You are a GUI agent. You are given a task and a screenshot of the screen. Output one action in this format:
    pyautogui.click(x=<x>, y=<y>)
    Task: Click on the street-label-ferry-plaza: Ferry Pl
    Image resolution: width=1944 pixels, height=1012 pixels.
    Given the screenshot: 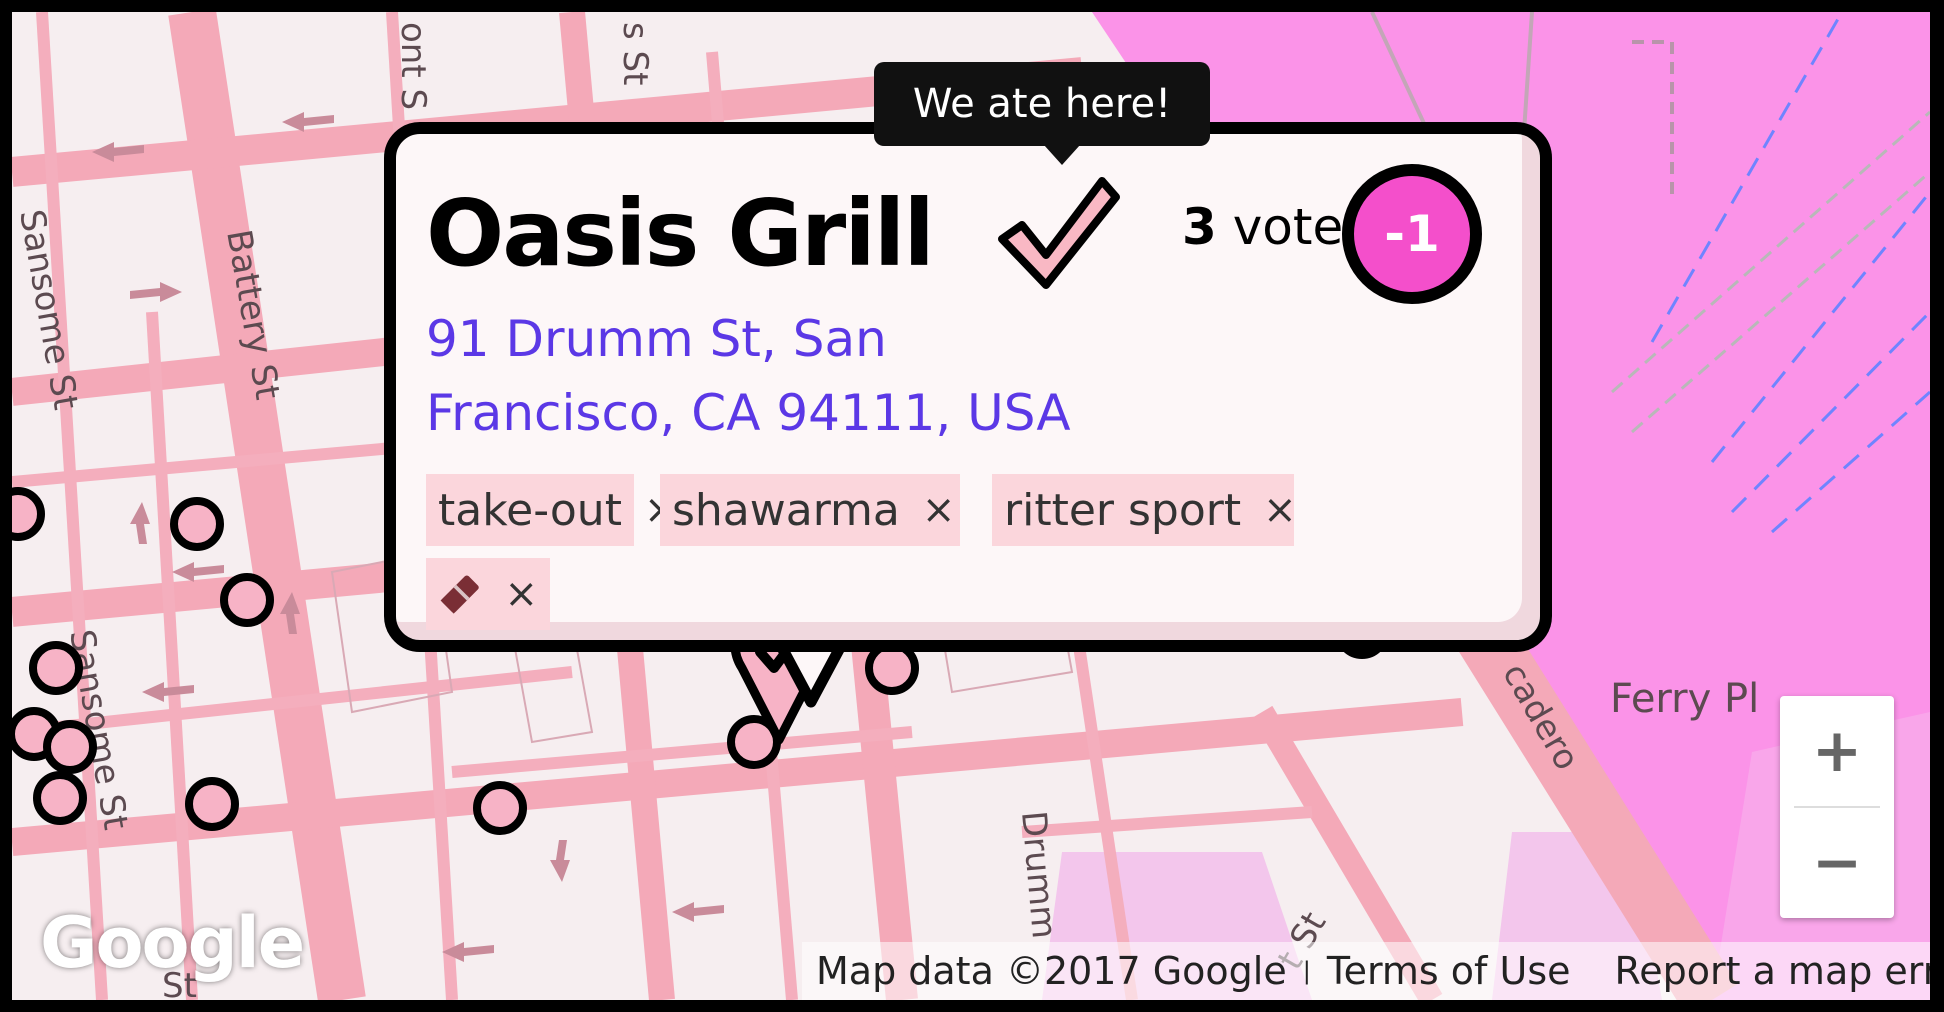 What is the action you would take?
    pyautogui.click(x=1684, y=699)
    